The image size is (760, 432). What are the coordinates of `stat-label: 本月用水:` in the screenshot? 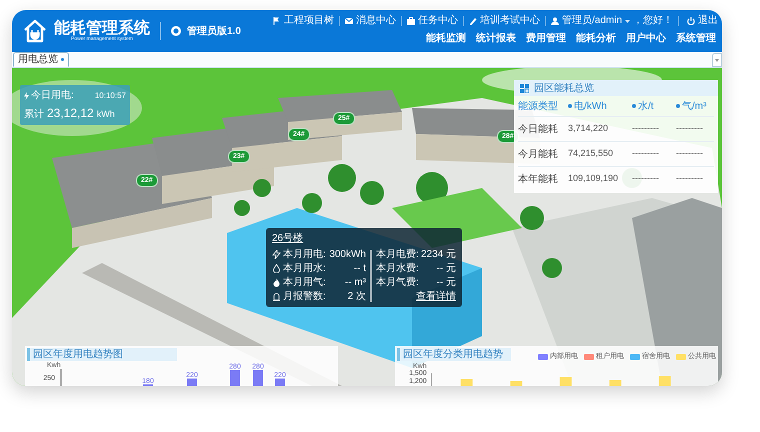 It's located at (304, 269).